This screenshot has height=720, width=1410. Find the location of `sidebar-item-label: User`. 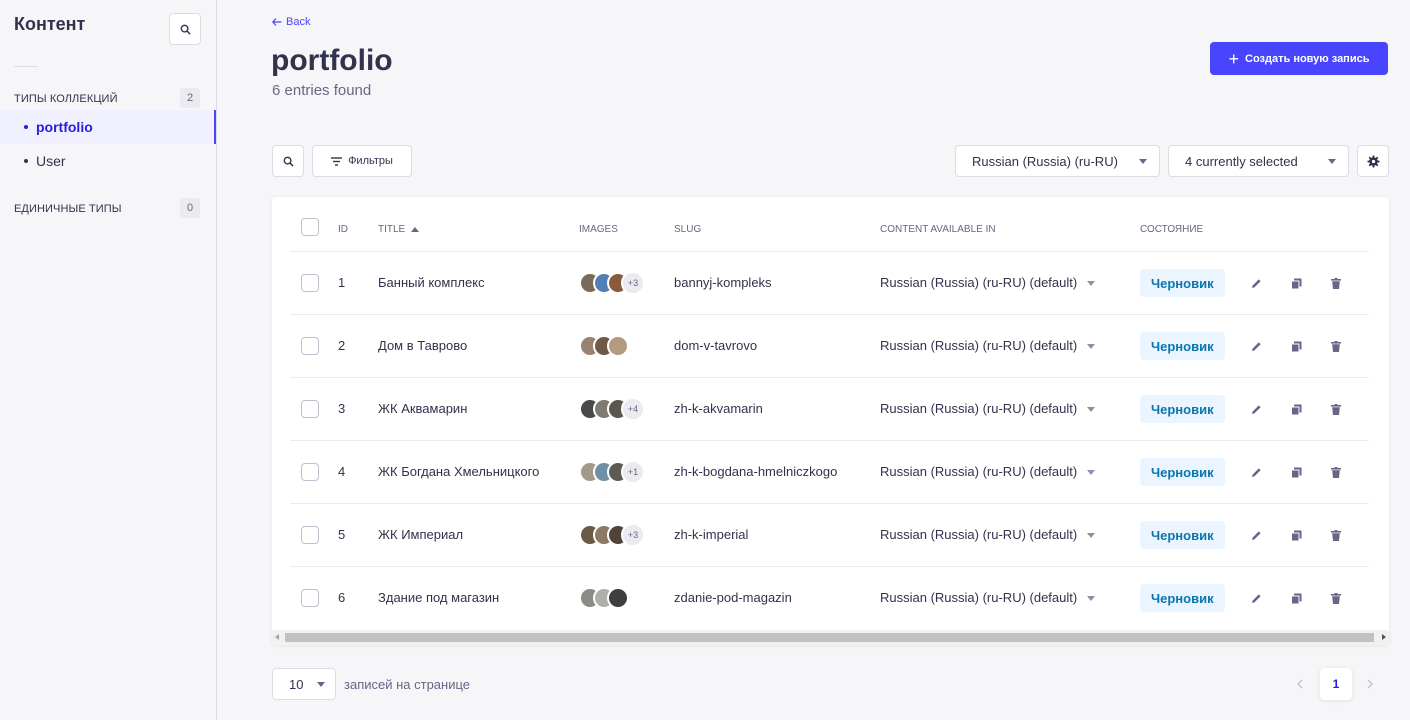

sidebar-item-label: User is located at coordinates (51, 161).